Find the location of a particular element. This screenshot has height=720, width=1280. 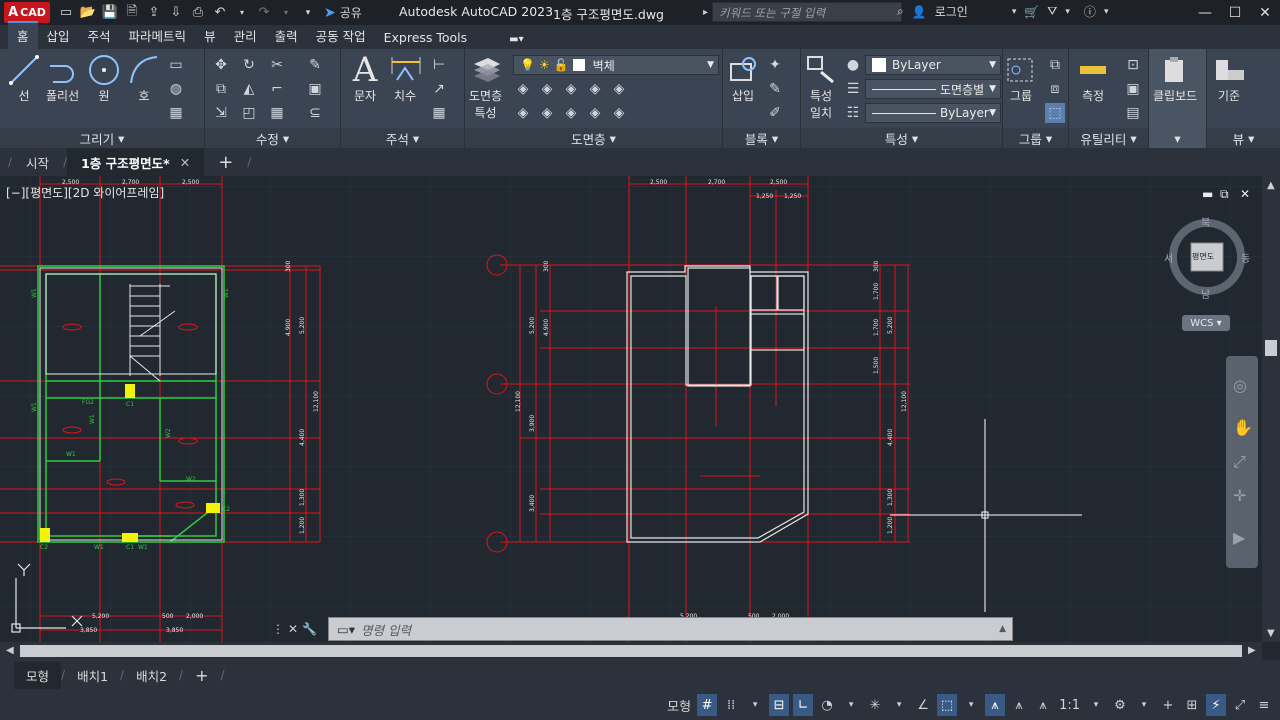

command-prompt-icon: ▭▾ is located at coordinates (346, 629).